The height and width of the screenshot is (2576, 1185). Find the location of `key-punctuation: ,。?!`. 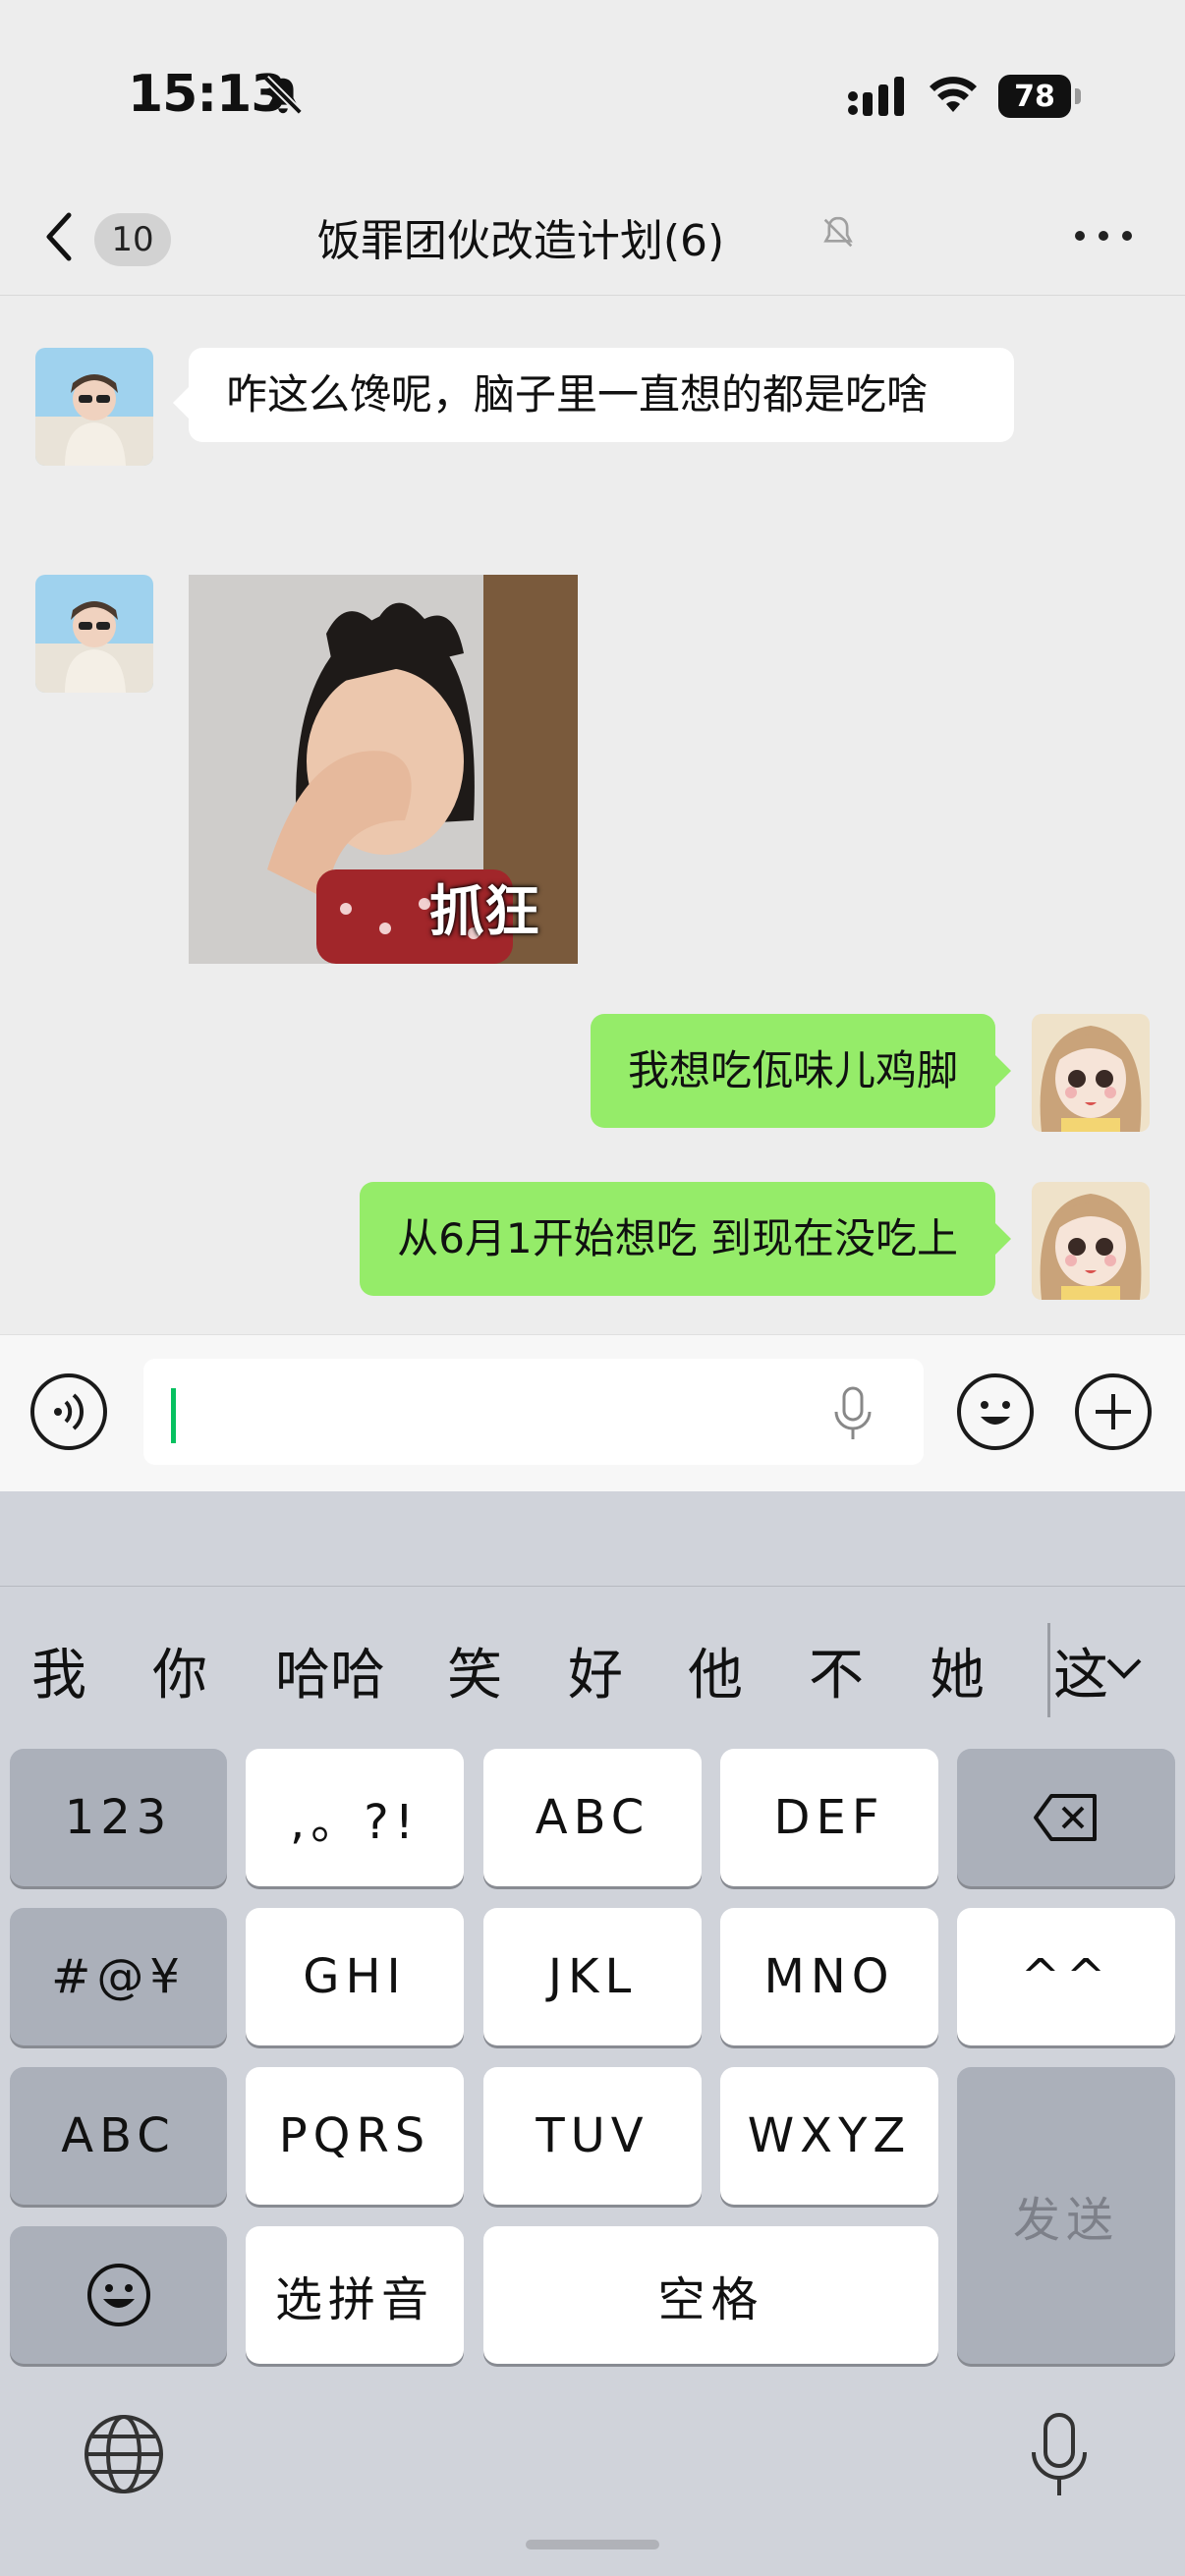

key-punctuation: ,。?! is located at coordinates (355, 1817).